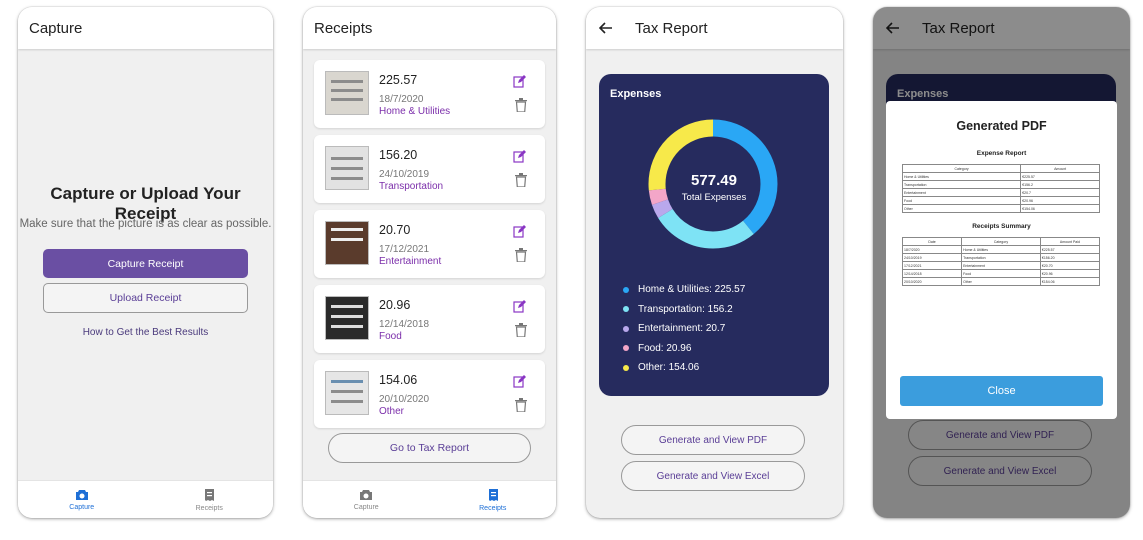 The height and width of the screenshot is (540, 1143). Describe the element at coordinates (932, 241) in the screenshot. I see `table-header: Date` at that location.